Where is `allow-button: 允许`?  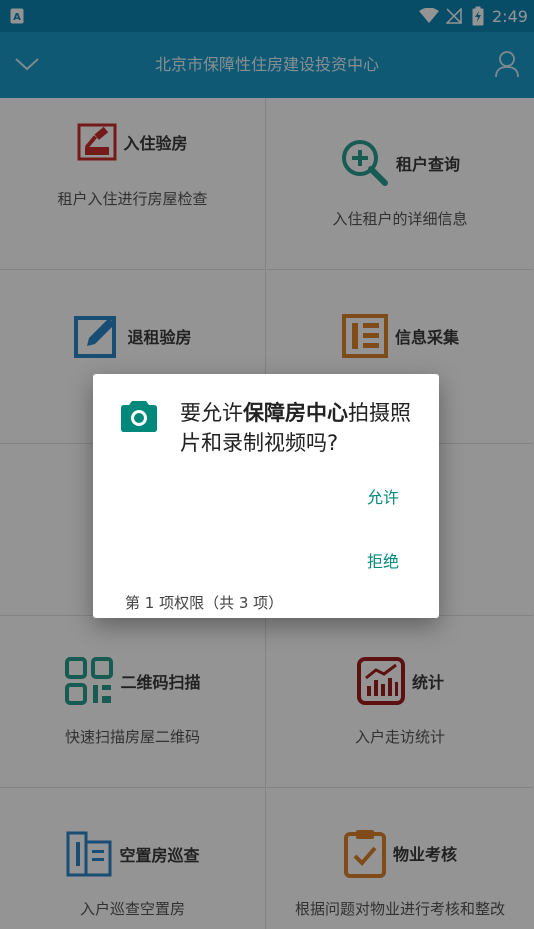 allow-button: 允许 is located at coordinates (383, 496).